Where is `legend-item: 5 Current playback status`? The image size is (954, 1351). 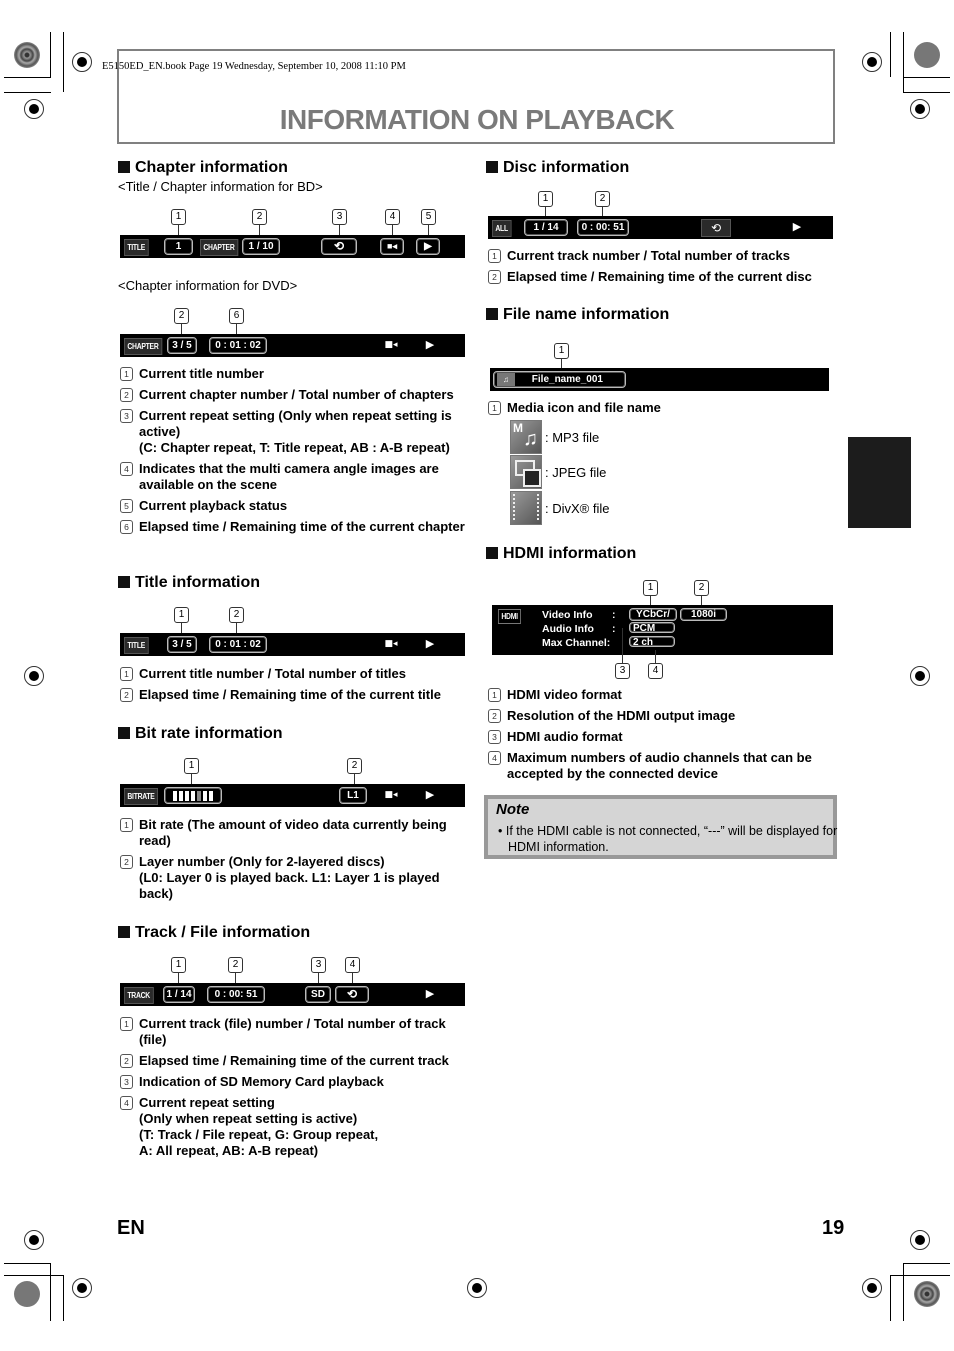
legend-item: 5 Current playback status is located at coordinates (296, 506).